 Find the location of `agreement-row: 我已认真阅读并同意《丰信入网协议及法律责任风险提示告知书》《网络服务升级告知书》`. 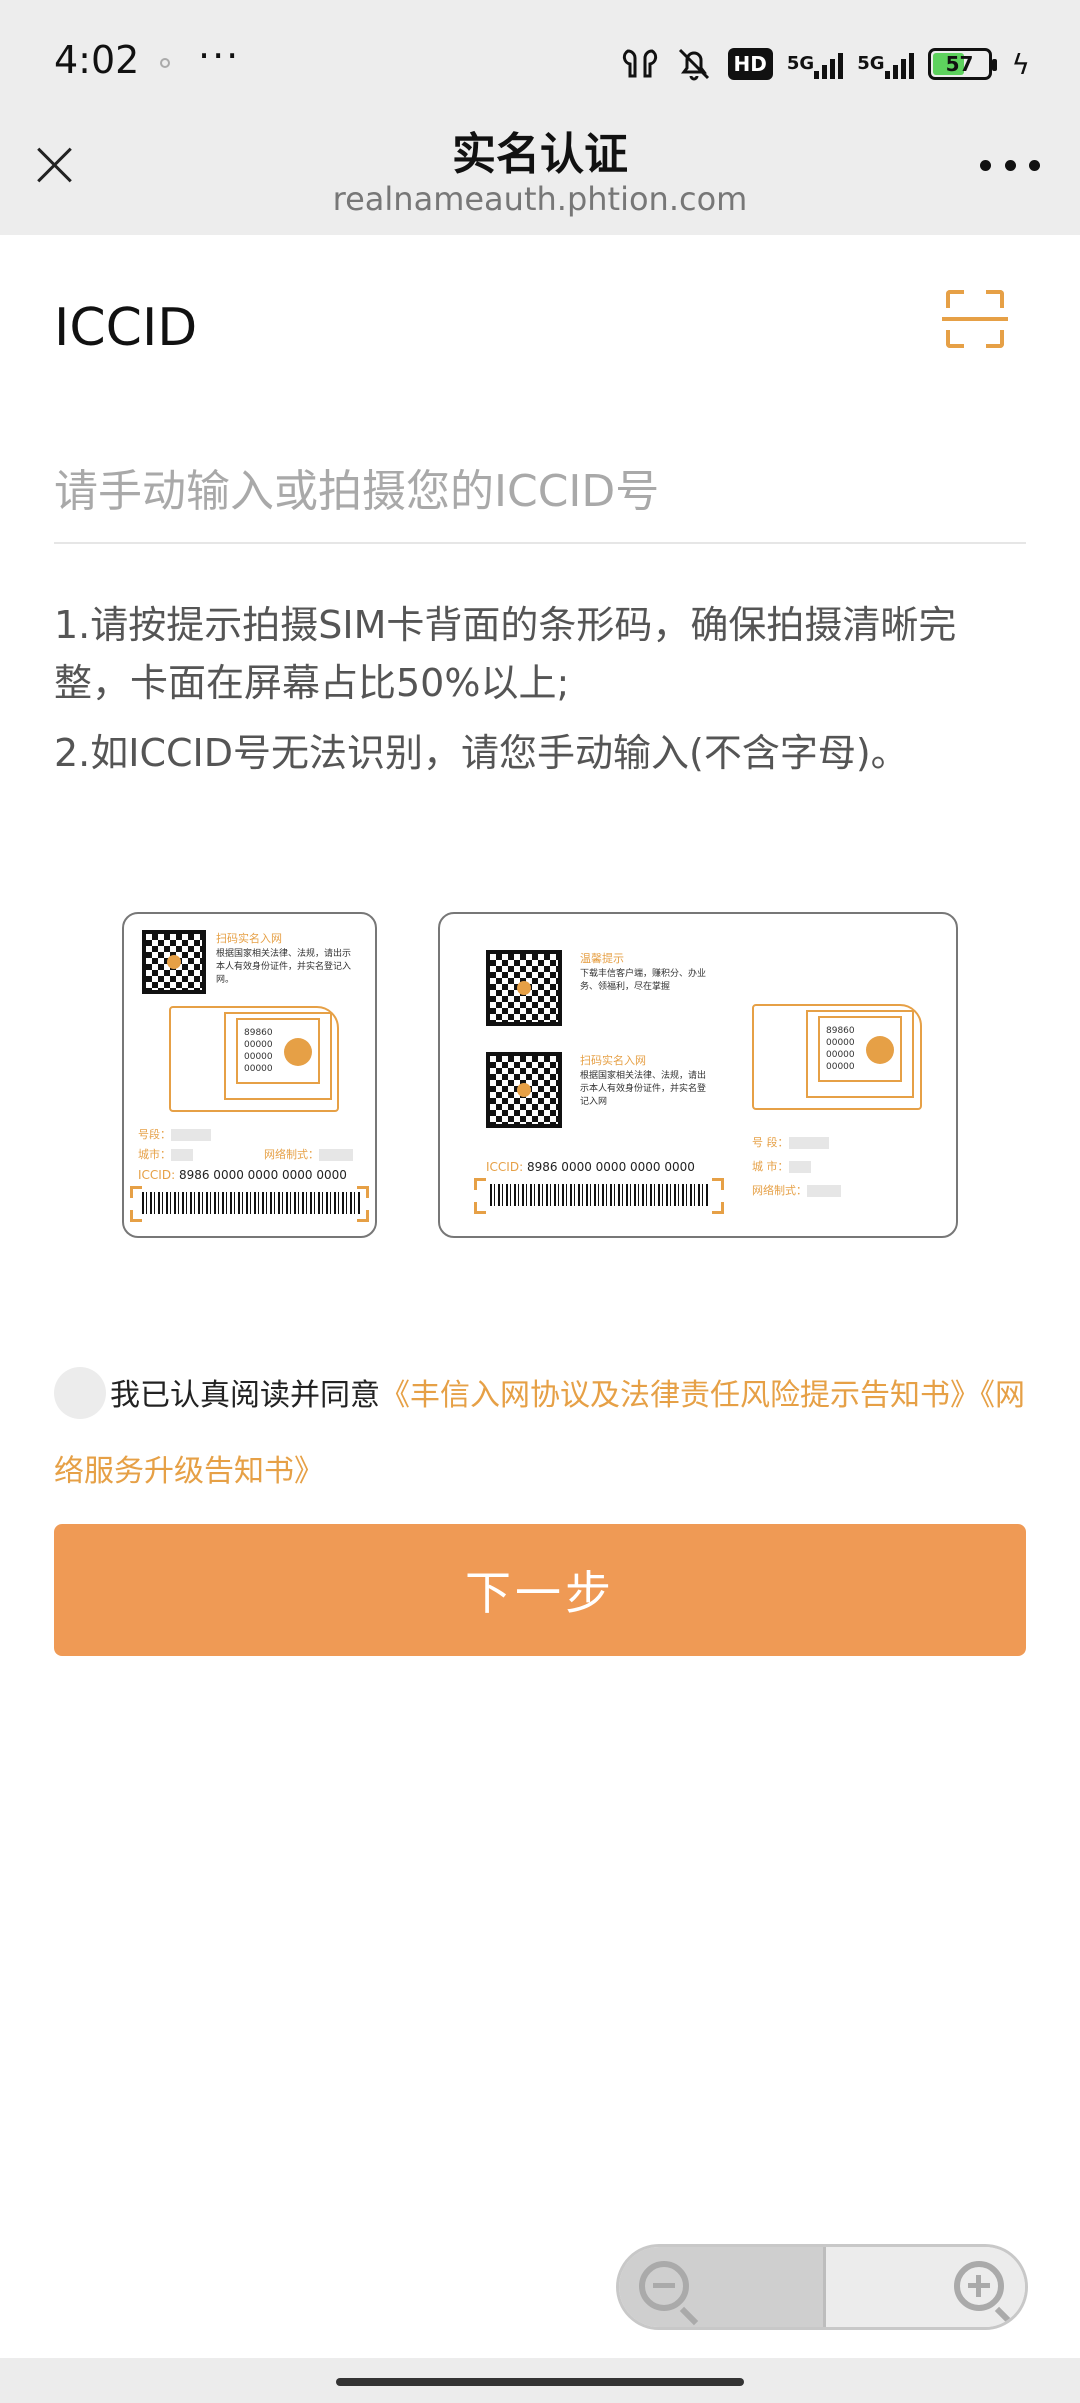

agreement-row: 我已认真阅读并同意《丰信入网协议及法律责任风险提示告知书》《网络服务升级告知书》 is located at coordinates (544, 1434).